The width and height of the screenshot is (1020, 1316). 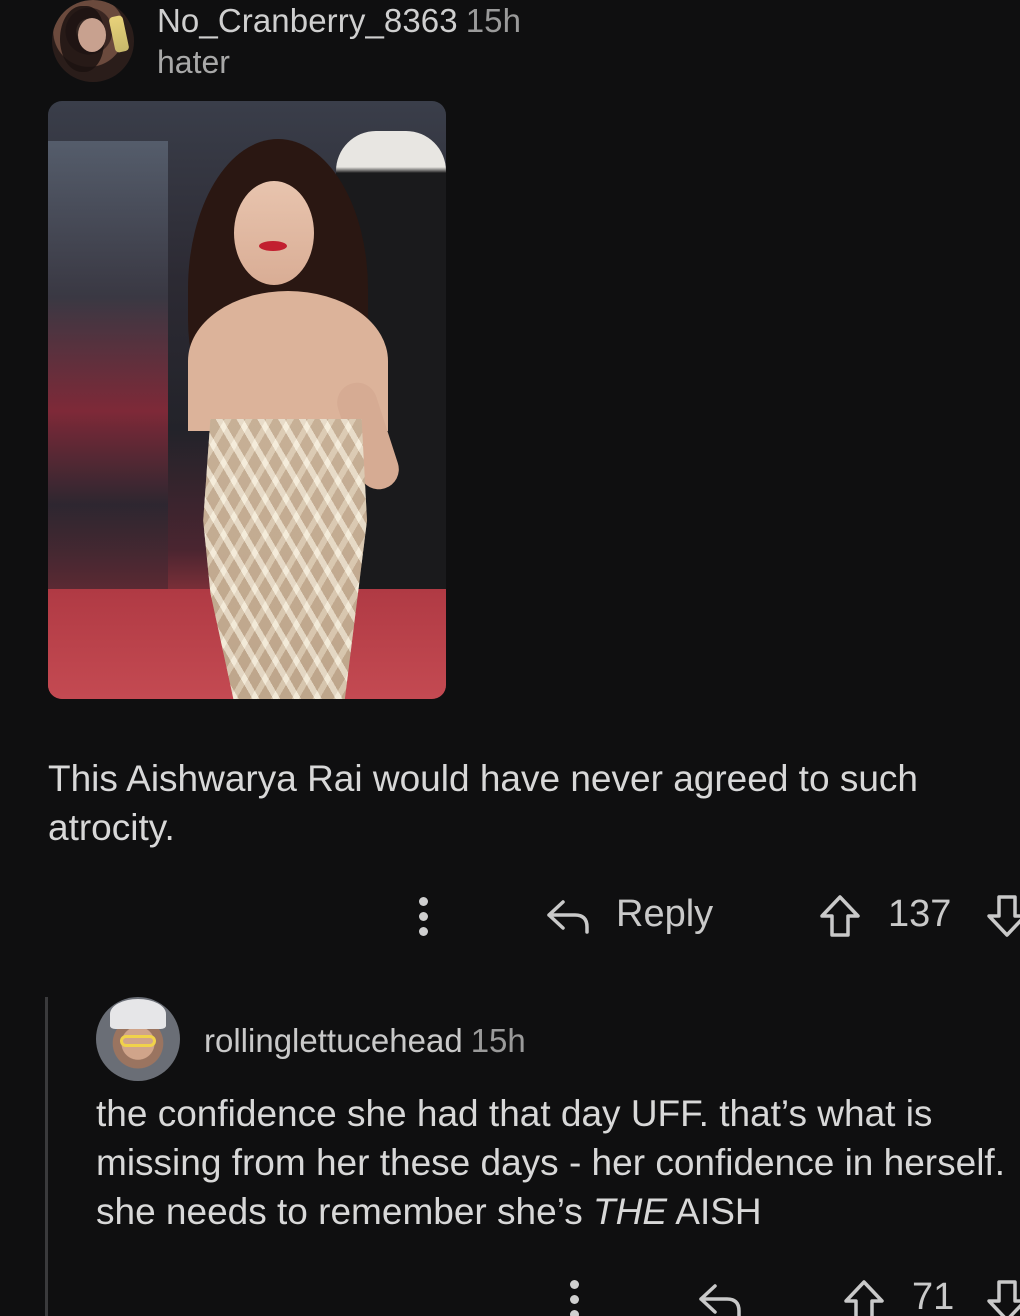 I want to click on photo-lips, so click(x=273, y=246).